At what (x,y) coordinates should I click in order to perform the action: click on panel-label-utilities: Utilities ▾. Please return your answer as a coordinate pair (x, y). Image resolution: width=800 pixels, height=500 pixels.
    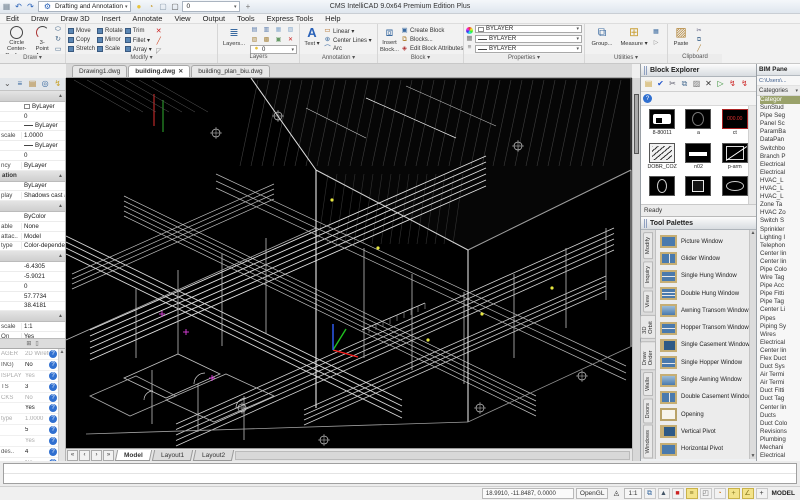
    Looking at the image, I should click on (626, 58).